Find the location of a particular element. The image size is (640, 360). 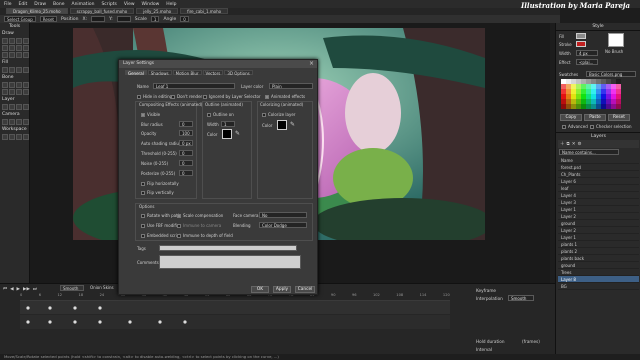

layer-color-dropdown: Plain is located at coordinates (291, 86).